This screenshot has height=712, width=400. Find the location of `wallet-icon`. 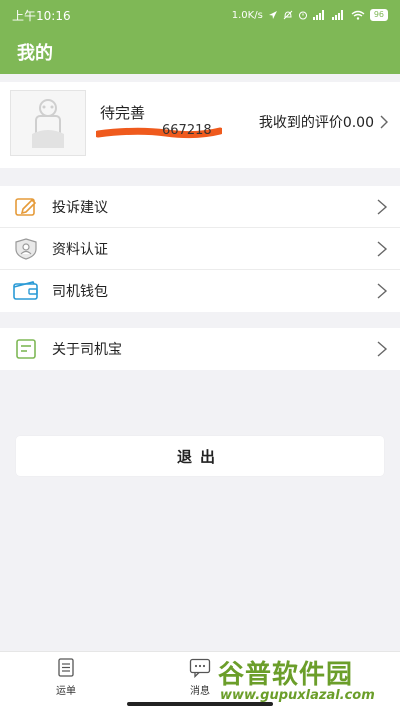

wallet-icon is located at coordinates (26, 291).